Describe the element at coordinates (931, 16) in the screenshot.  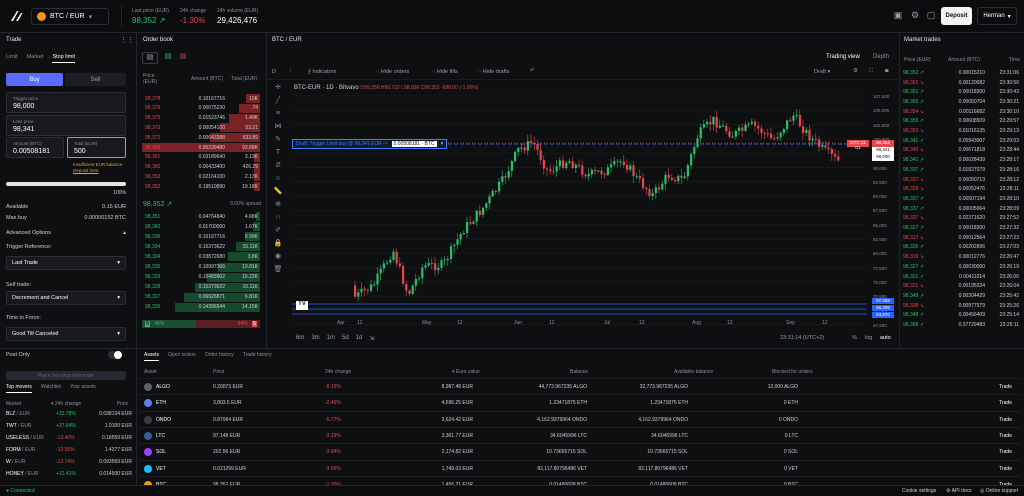
I see `fullscreen-icon: ▢` at that location.